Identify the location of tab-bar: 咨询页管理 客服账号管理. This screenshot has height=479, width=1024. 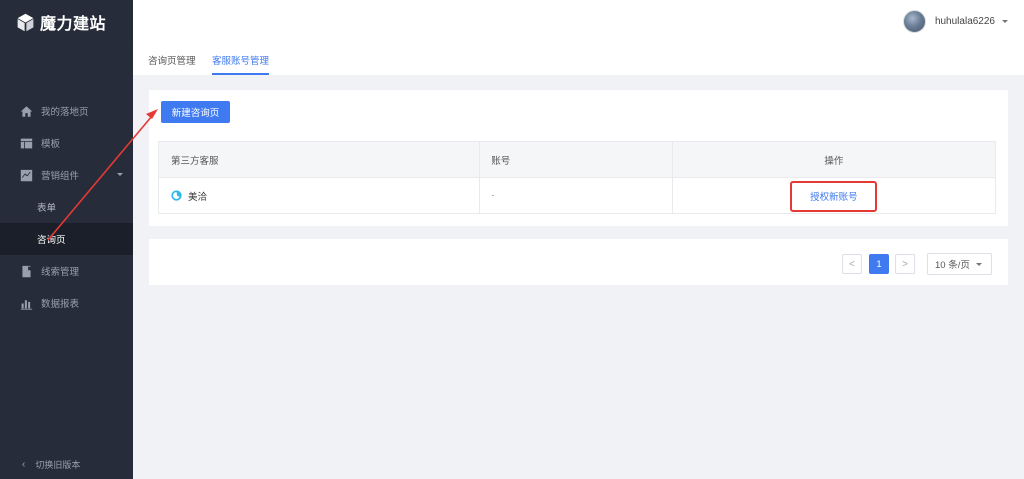
(578, 59).